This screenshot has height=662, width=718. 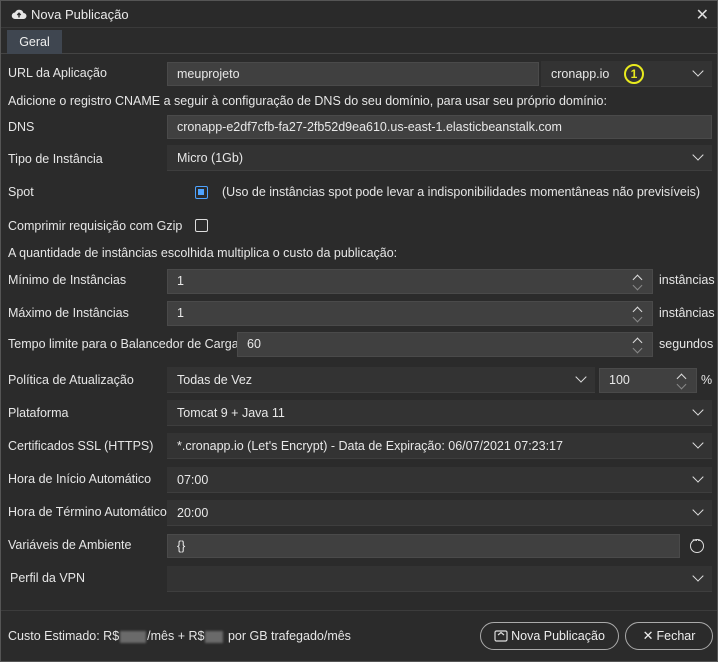 I want to click on domain-select-value: cronapp.io, so click(x=580, y=74).